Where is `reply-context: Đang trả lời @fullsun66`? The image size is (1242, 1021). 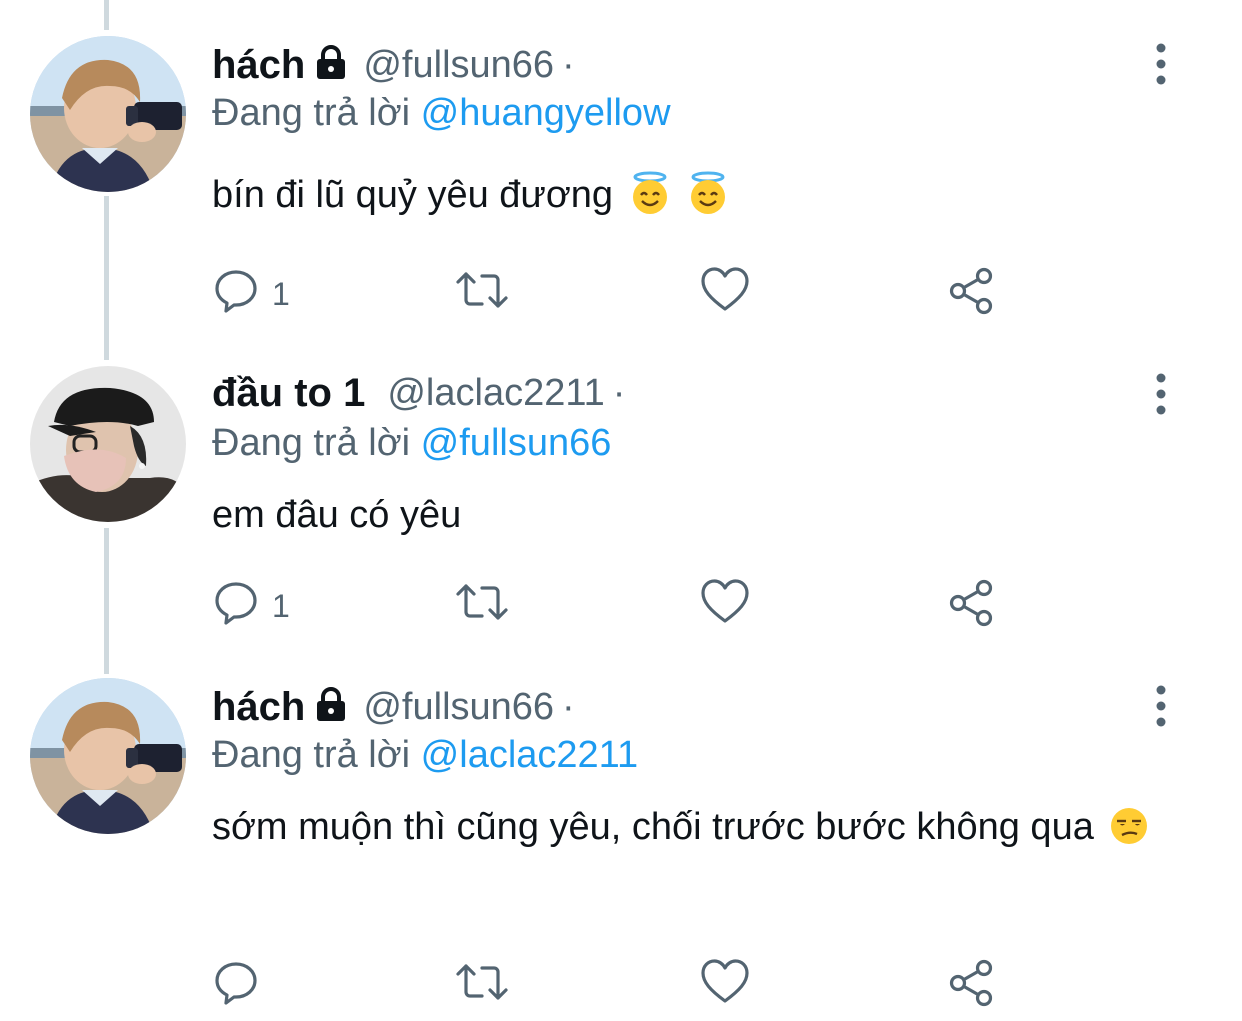 reply-context: Đang trả lời @fullsun66 is located at coordinates (411, 443).